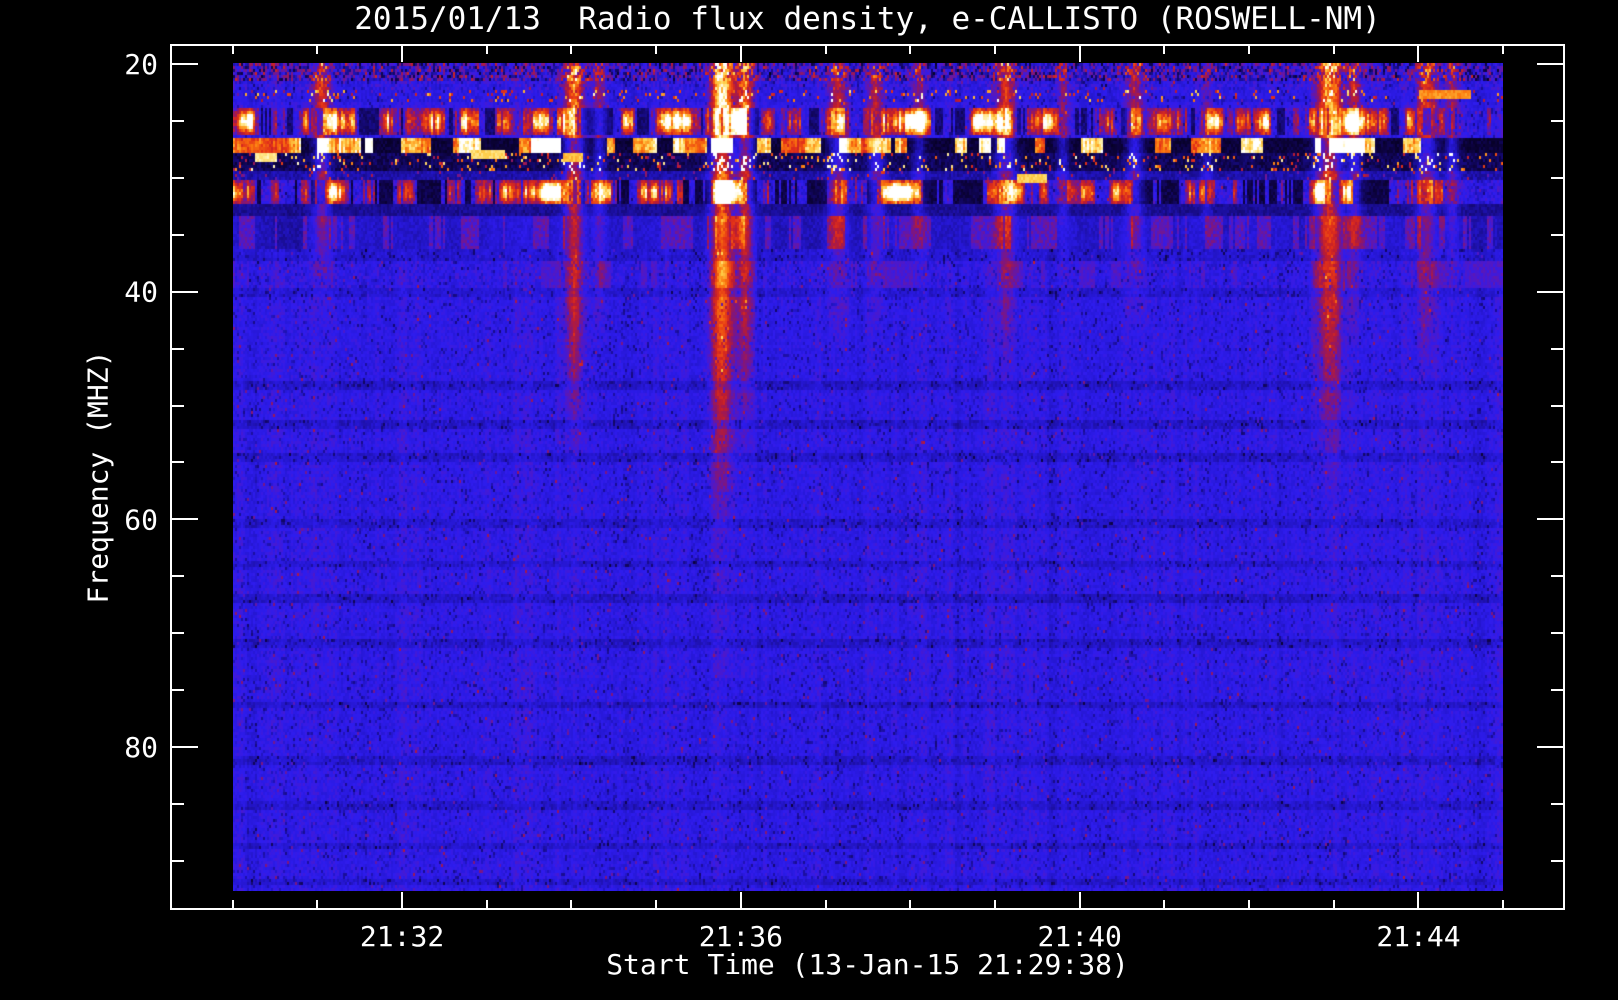 This screenshot has width=1618, height=1000. I want to click on axis-right, so click(1564, 477).